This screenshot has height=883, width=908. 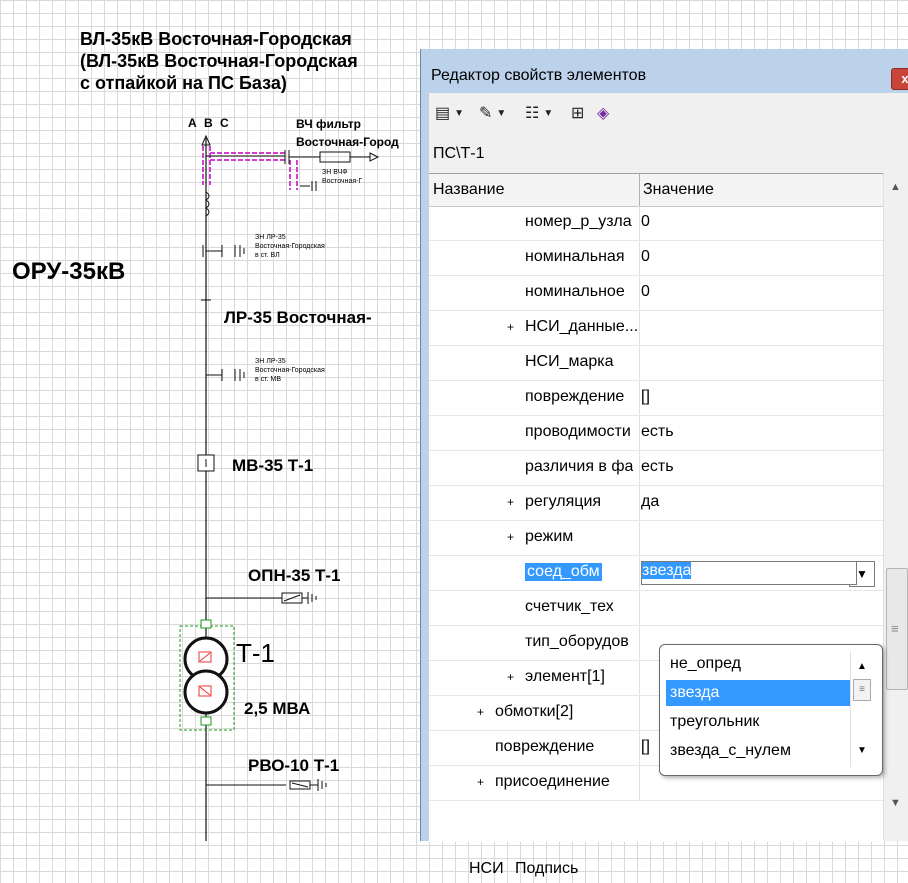 I want to click on element-path: ПС\Т-1, so click(x=459, y=153).